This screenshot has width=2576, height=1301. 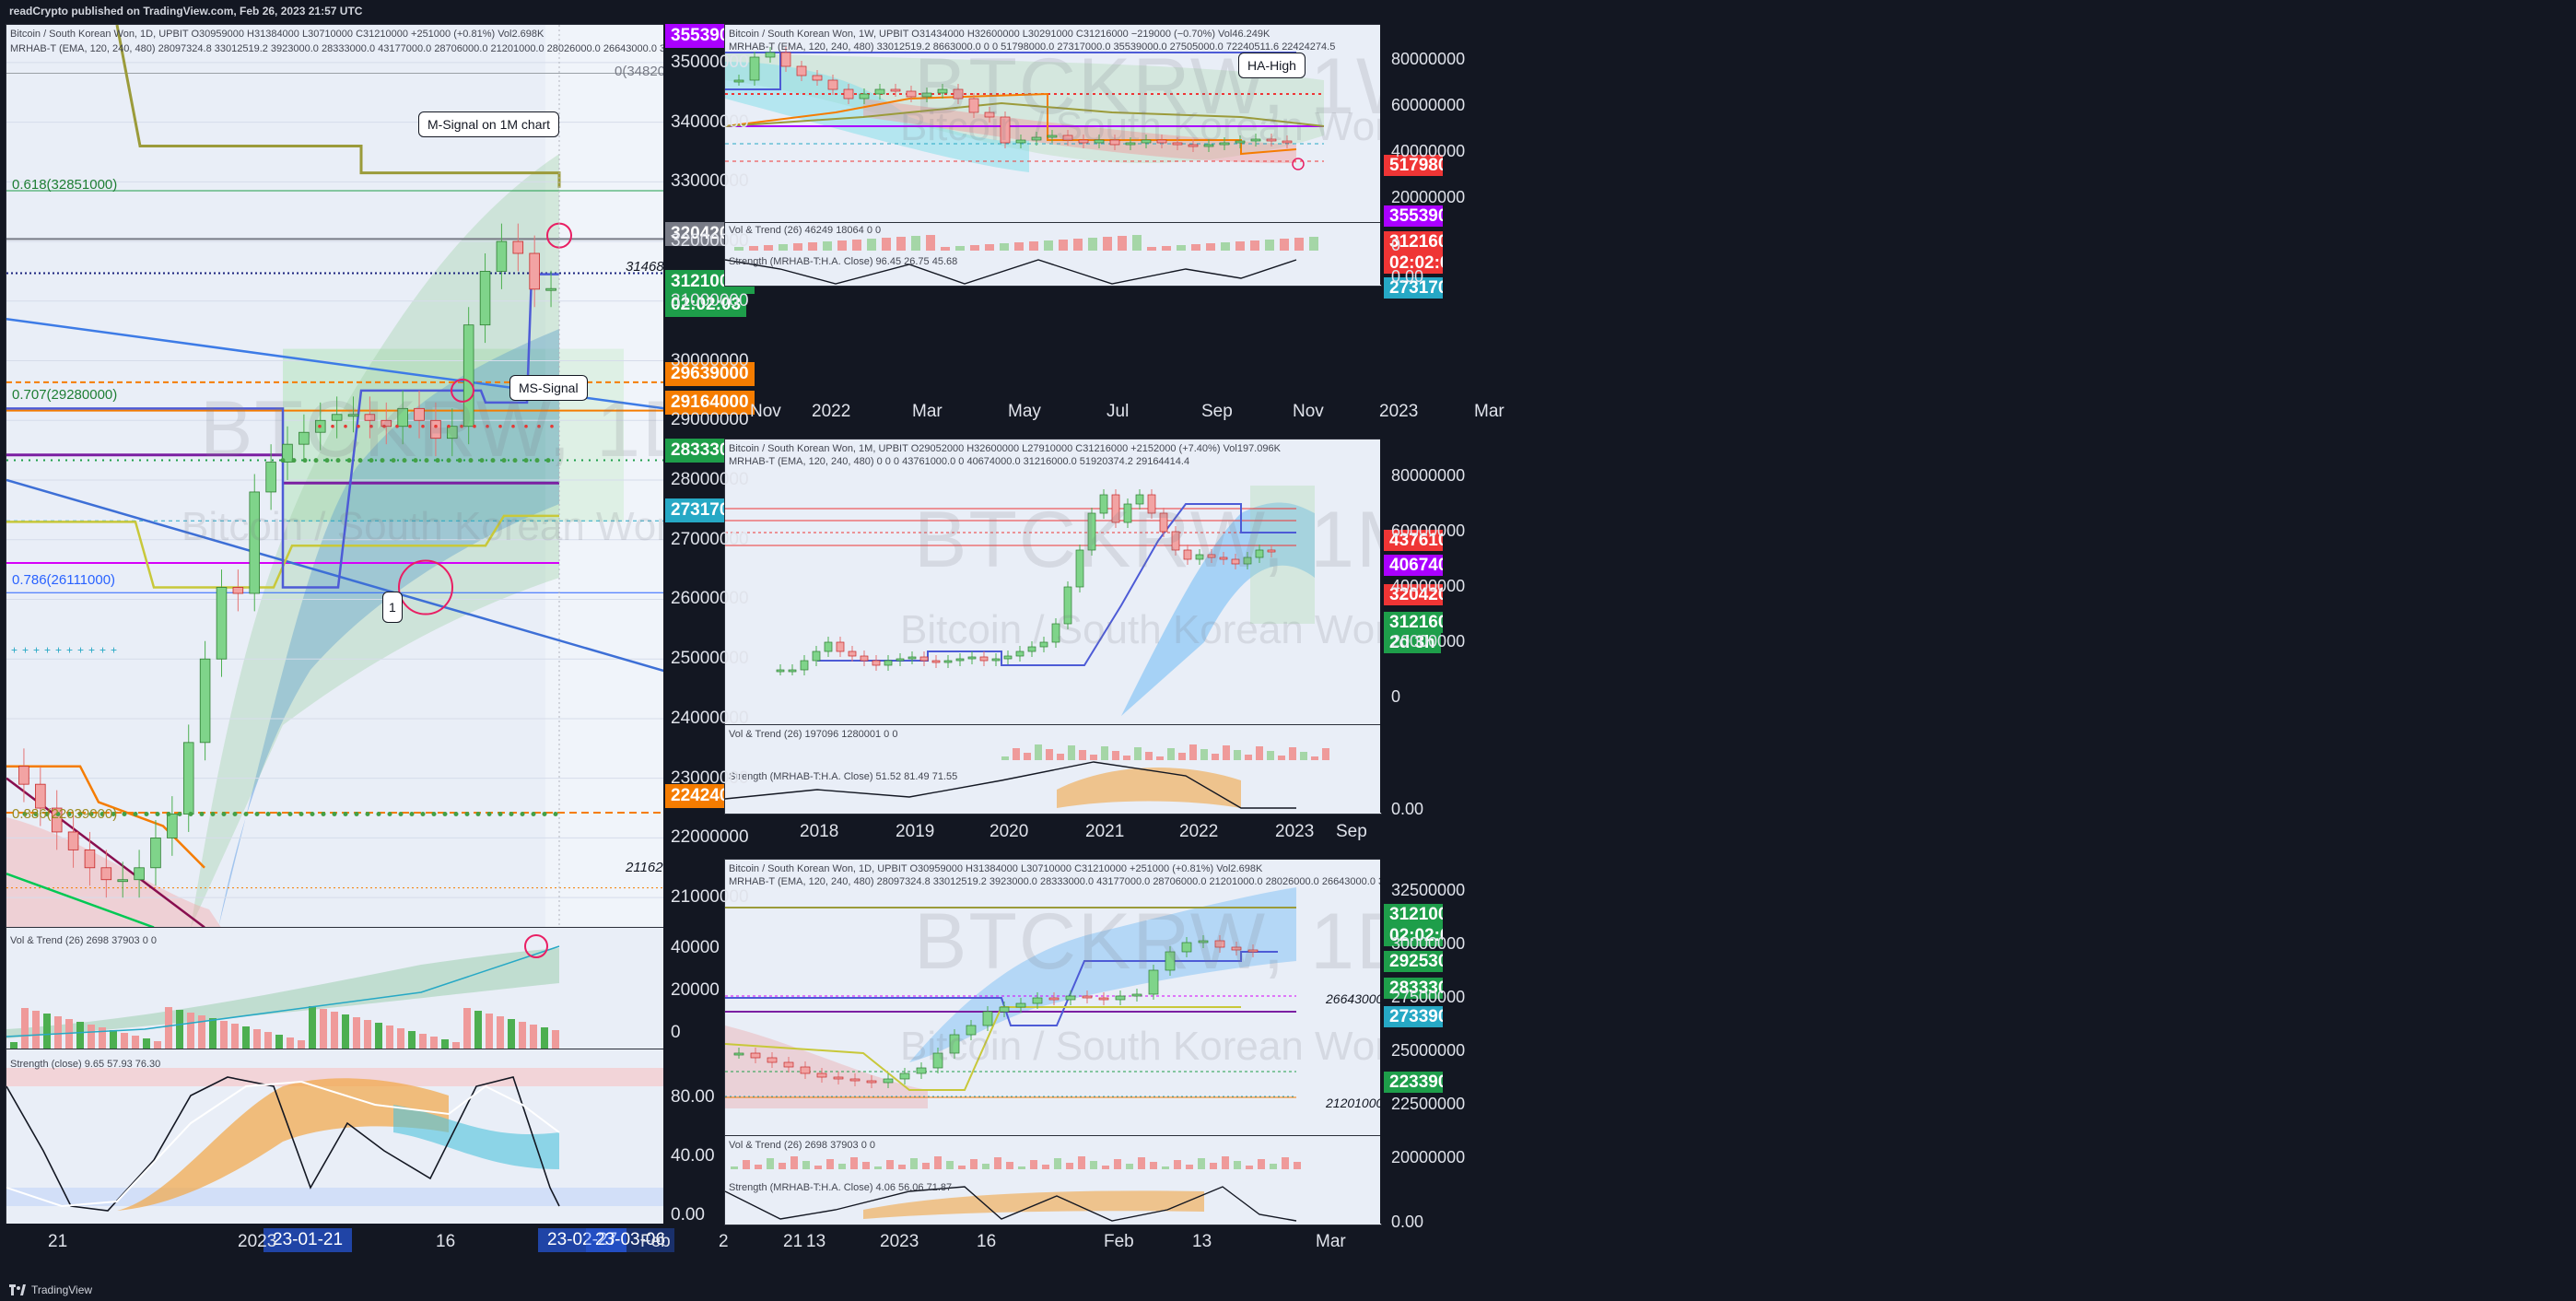 I want to click on main-vol-legend: Vol & Trend (26) 2698 37903 0 0, so click(x=84, y=940).